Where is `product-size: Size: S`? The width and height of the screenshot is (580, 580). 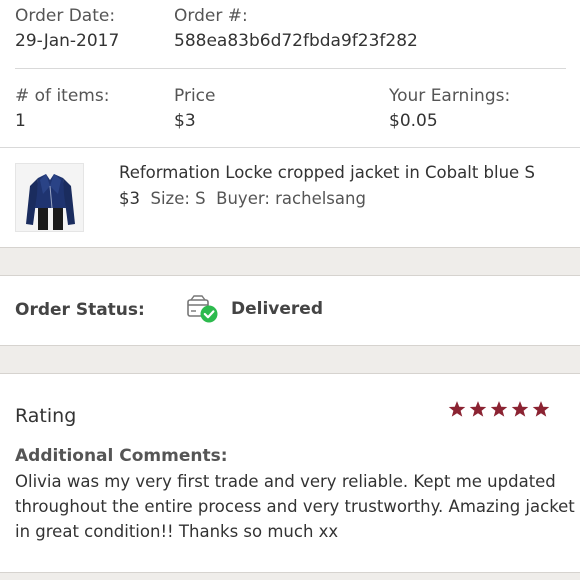
product-size: Size: S is located at coordinates (178, 198).